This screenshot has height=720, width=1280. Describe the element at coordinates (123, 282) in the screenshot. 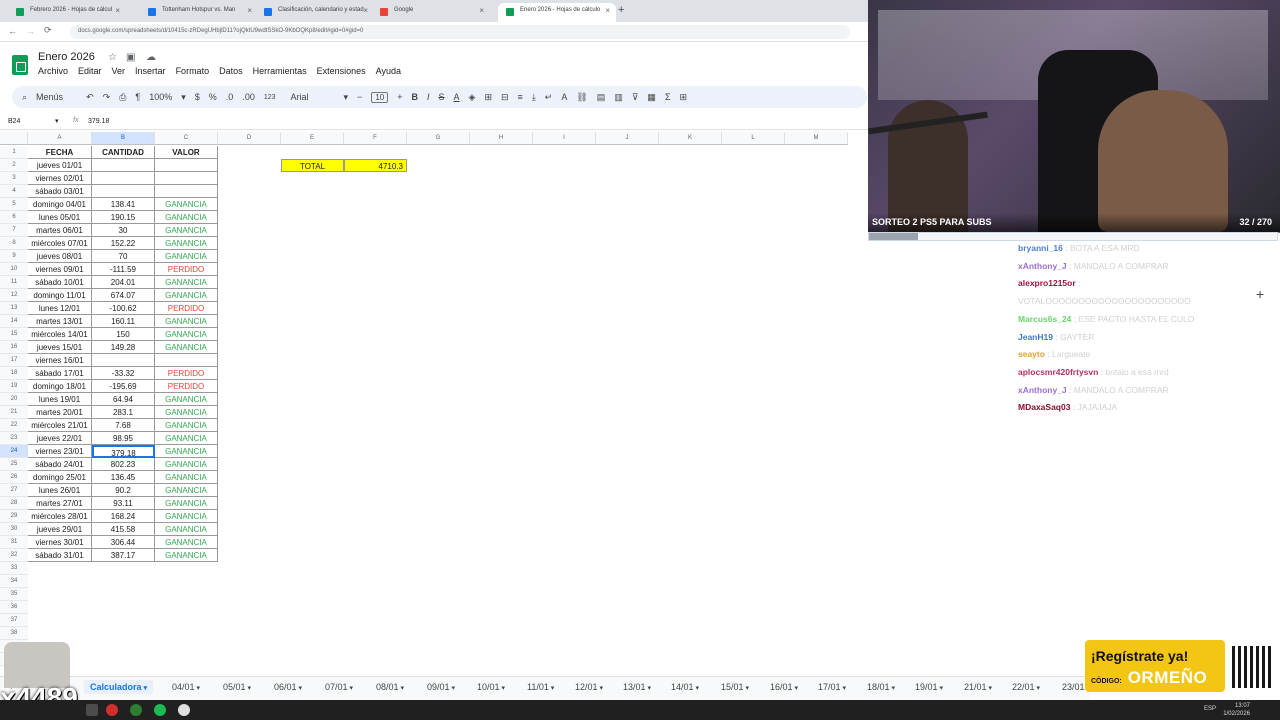

I see `cell: 204.01` at that location.